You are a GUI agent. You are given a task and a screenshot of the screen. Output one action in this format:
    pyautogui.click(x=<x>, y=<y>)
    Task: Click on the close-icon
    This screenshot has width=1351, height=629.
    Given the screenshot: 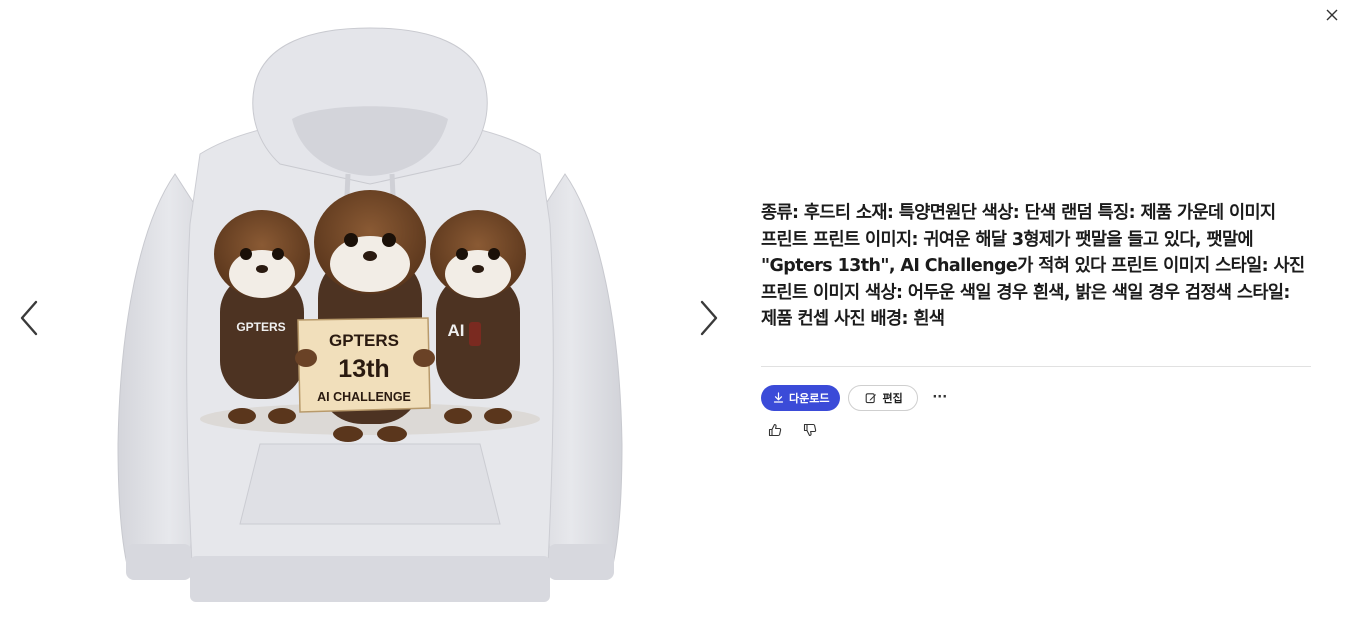 What is the action you would take?
    pyautogui.click(x=1332, y=15)
    